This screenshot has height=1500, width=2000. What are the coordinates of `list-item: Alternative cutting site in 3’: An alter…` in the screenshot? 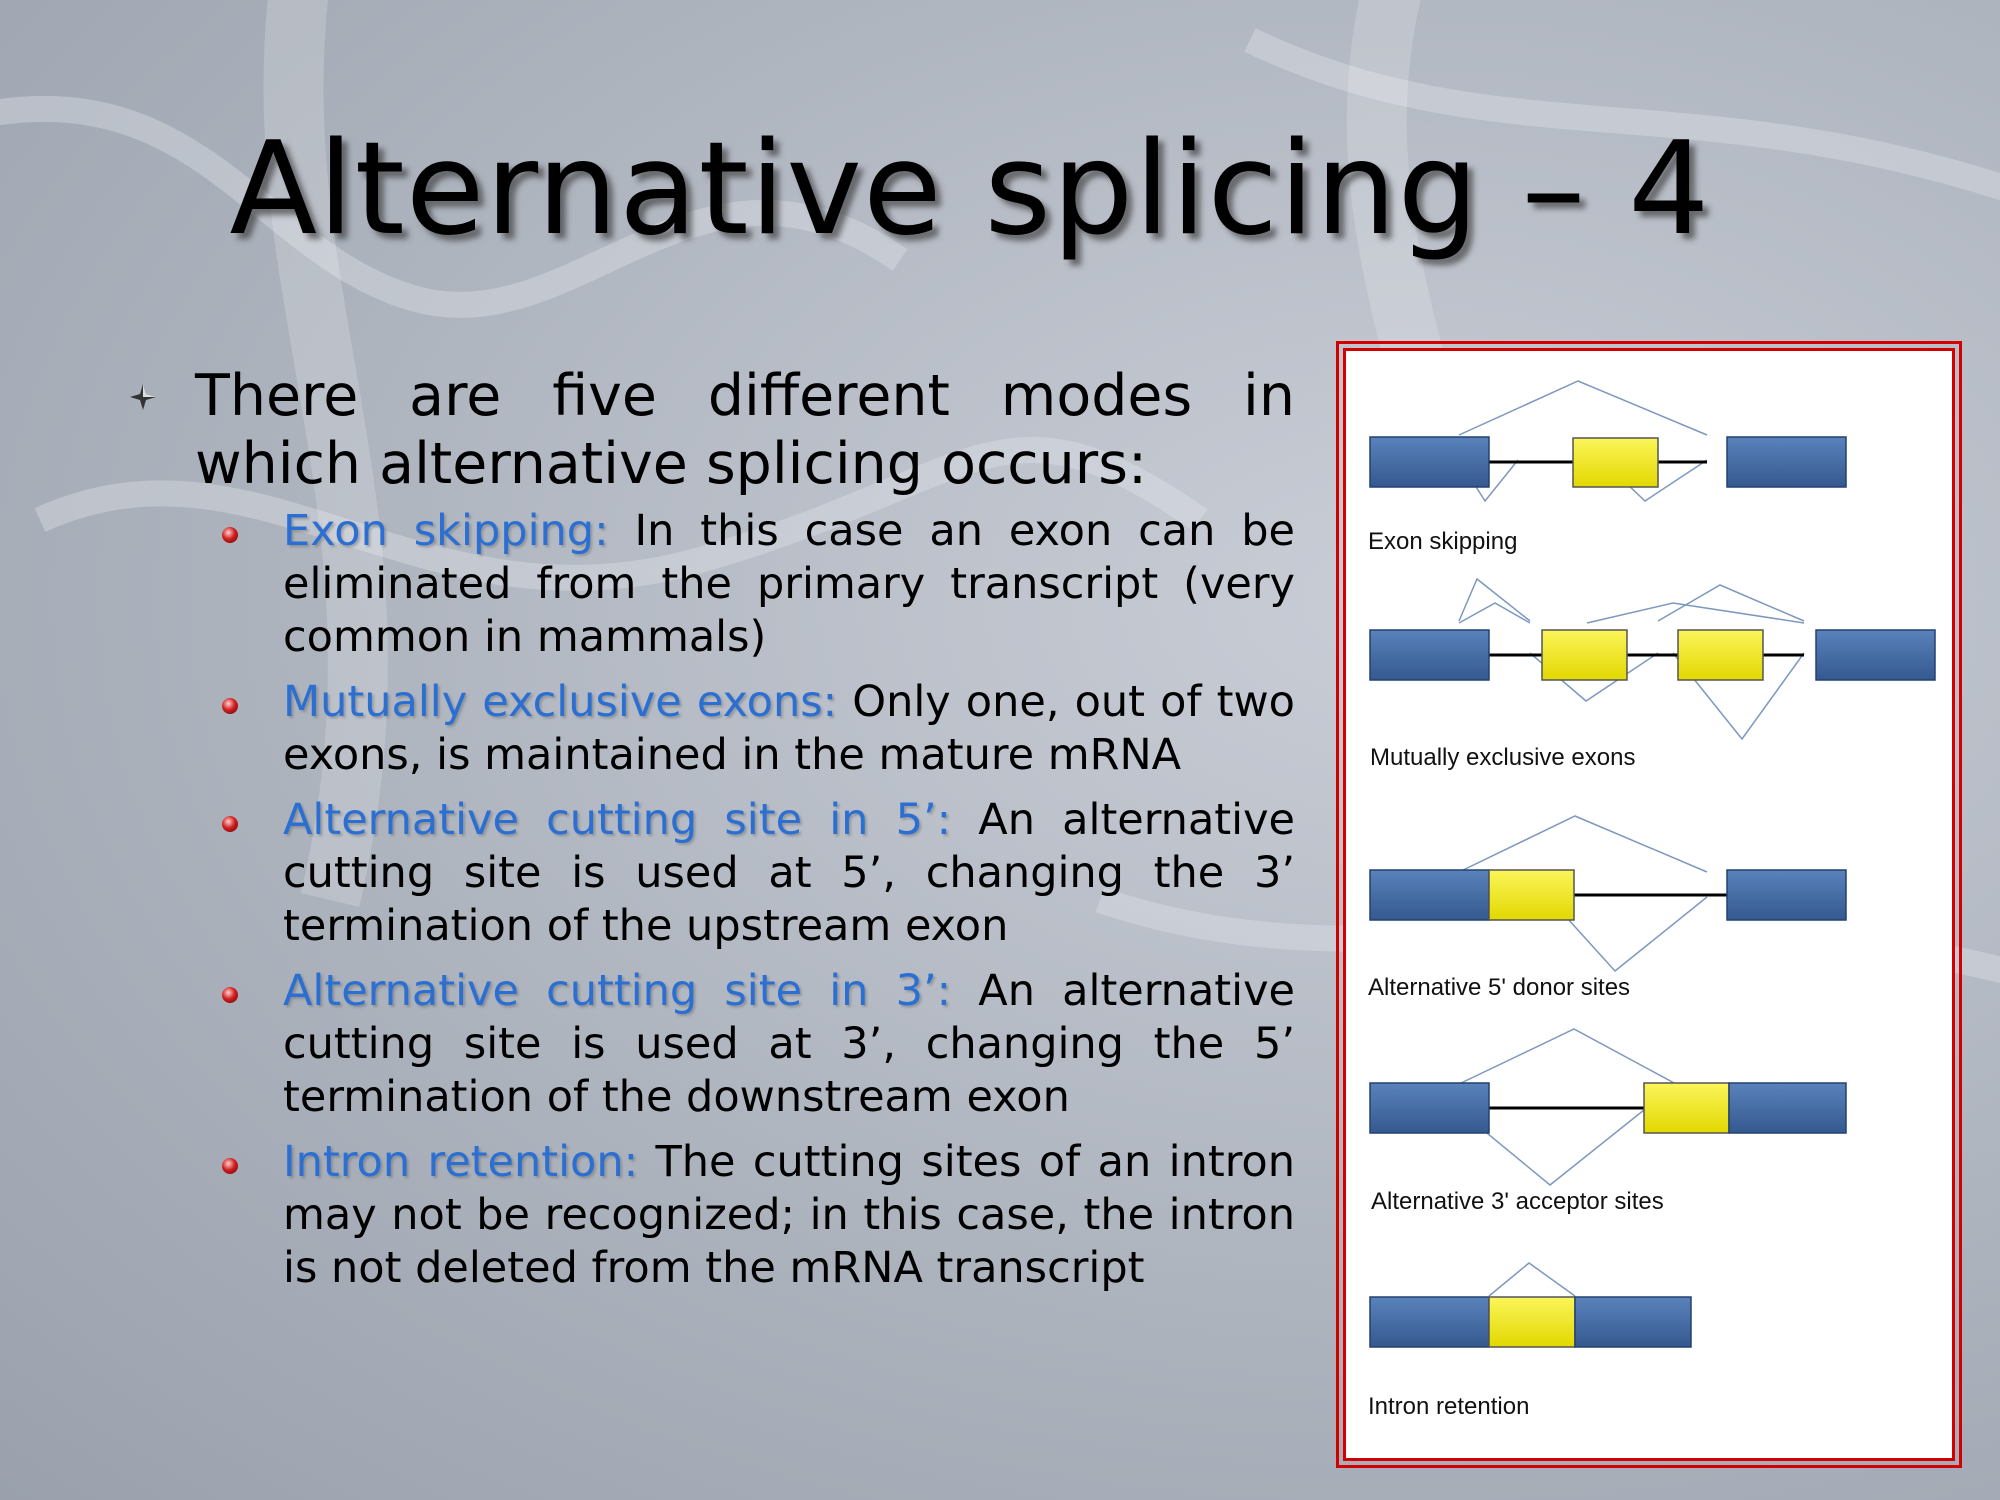 It's located at (755, 1044).